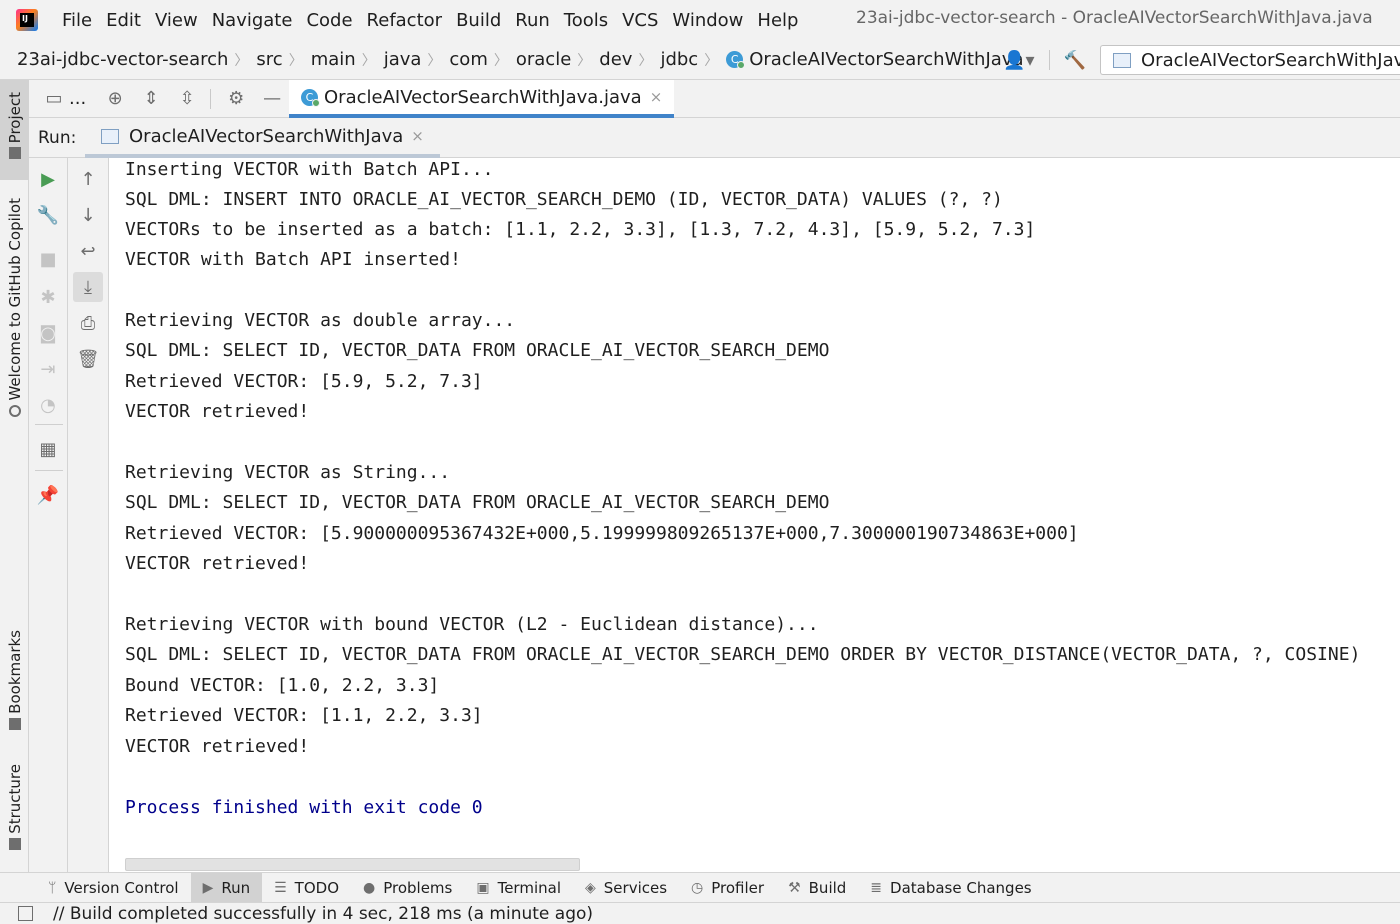  What do you see at coordinates (88, 287) in the screenshot?
I see `scroll-to-end-icon: ⤓` at bounding box center [88, 287].